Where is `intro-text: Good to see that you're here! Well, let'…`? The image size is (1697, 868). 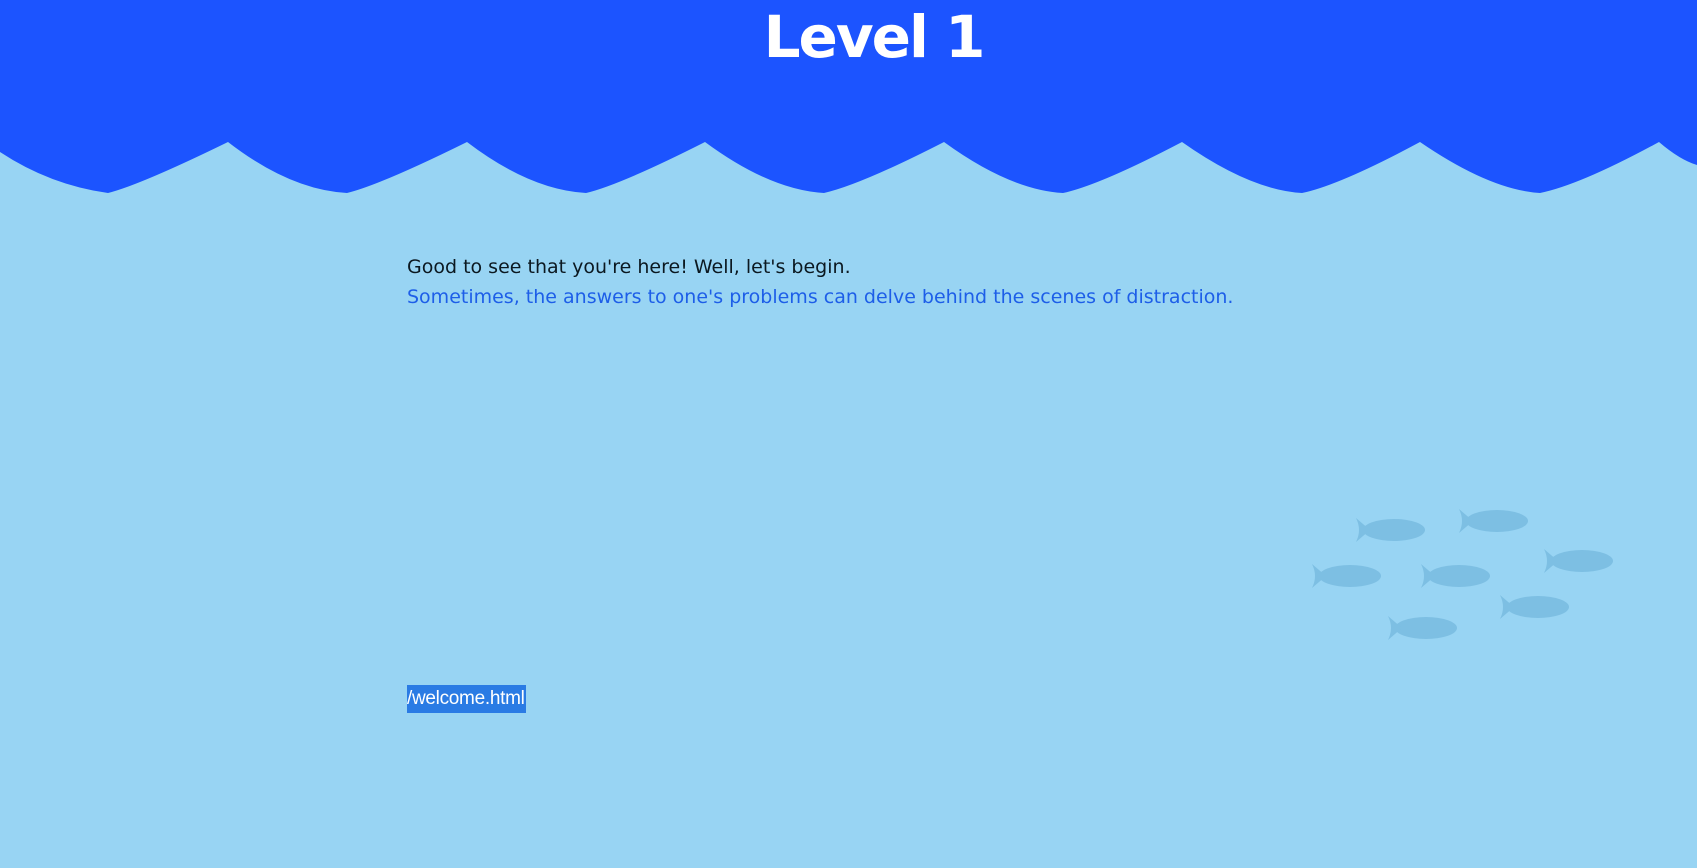 intro-text: Good to see that you're here! Well, let'… is located at coordinates (629, 267).